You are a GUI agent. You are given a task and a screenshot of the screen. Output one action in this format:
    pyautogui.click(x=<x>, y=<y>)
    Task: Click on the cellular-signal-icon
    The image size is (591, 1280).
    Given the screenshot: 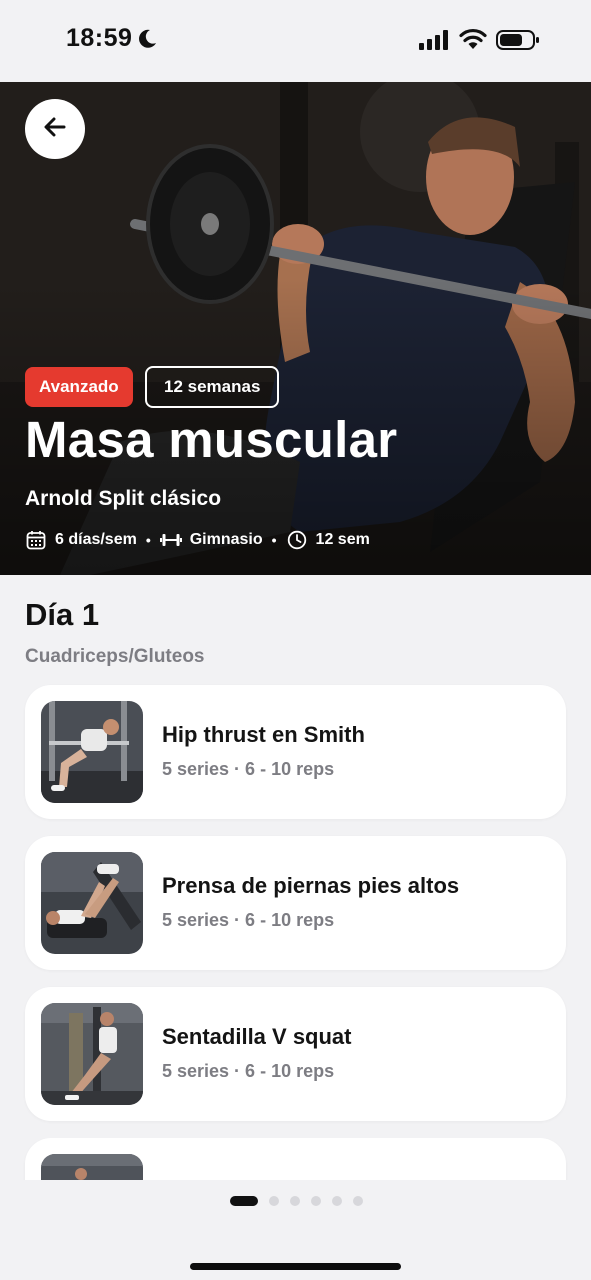 What is the action you would take?
    pyautogui.click(x=434, y=40)
    